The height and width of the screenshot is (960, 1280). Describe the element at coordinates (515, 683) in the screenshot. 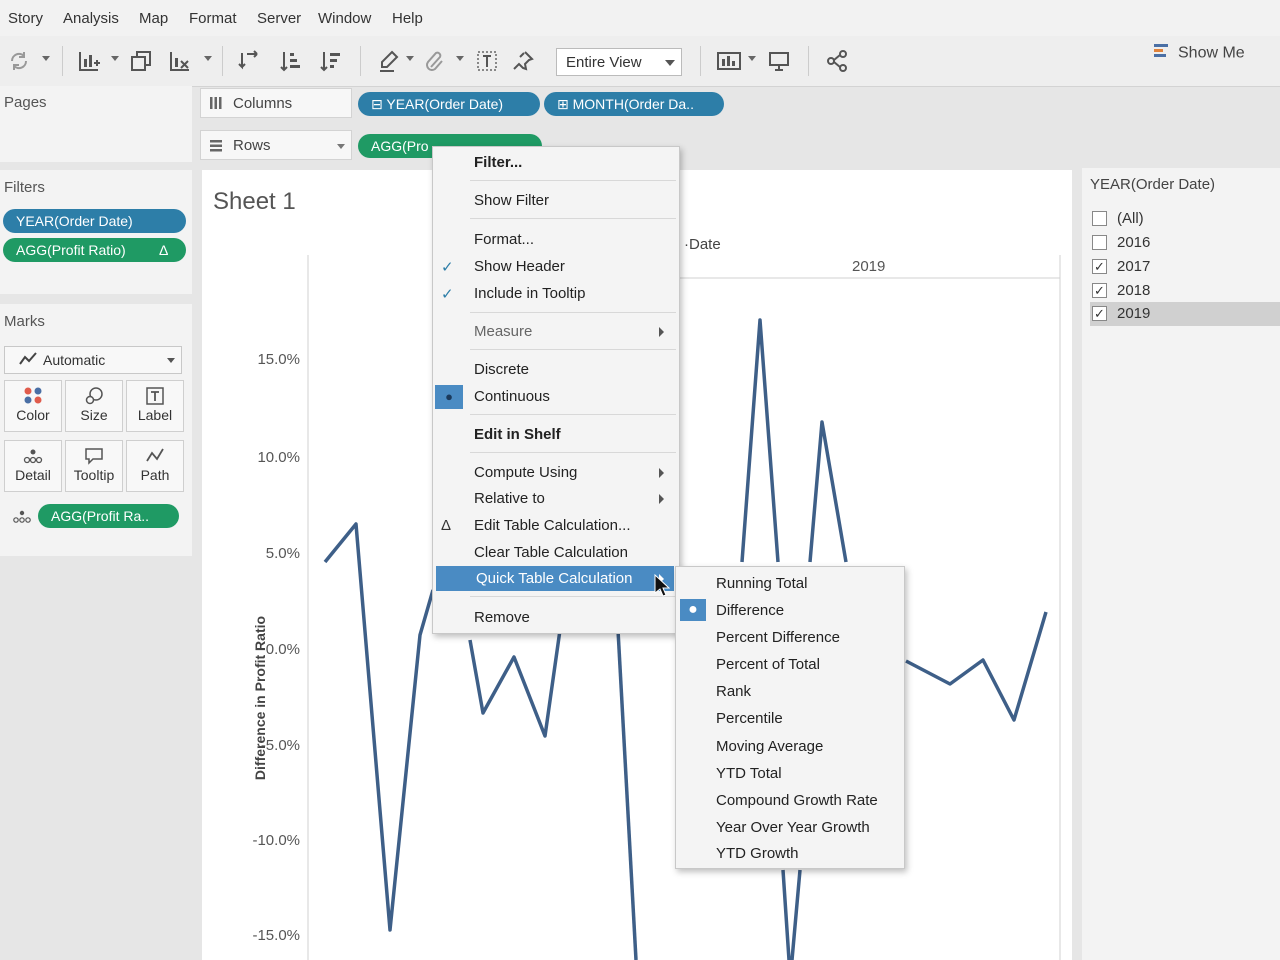

I see `profit-ratio-line-mid` at that location.